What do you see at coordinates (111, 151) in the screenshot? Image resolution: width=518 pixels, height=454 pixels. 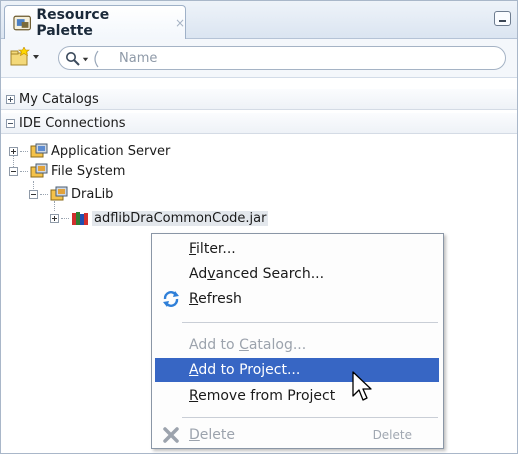 I see `tree-item-label: Application Server` at bounding box center [111, 151].